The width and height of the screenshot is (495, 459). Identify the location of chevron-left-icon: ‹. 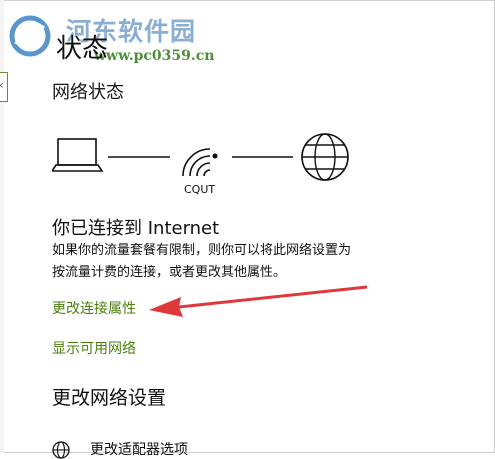
(2, 85).